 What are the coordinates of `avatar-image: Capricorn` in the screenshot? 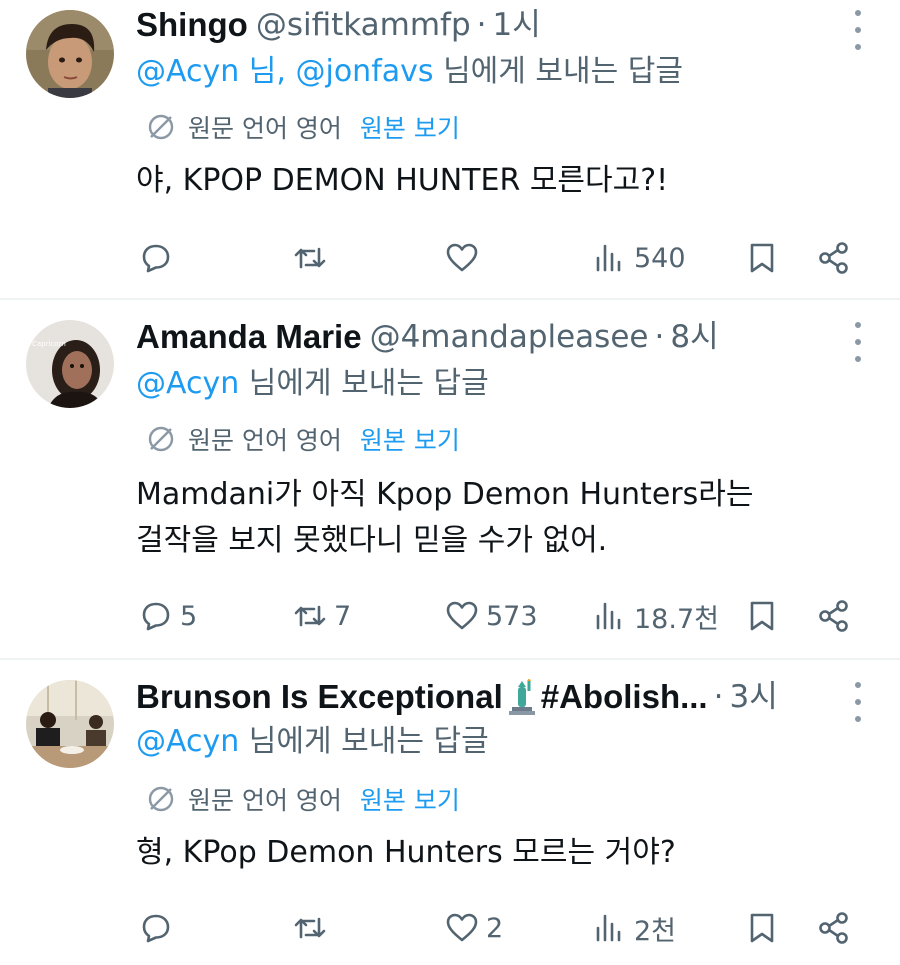 It's located at (70, 364).